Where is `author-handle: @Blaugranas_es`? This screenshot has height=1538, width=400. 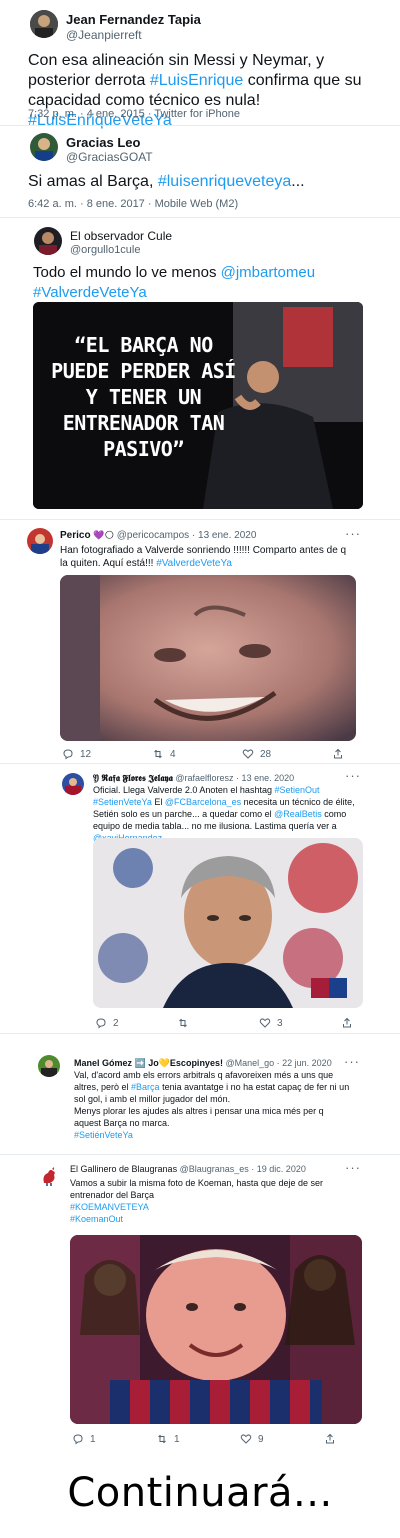
author-handle: @Blaugranas_es is located at coordinates (214, 1169).